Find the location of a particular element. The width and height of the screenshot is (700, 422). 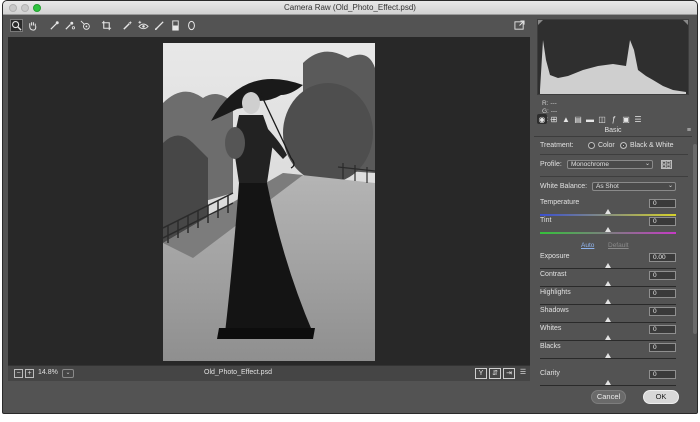

treatment-bw-radio is located at coordinates (623, 145).